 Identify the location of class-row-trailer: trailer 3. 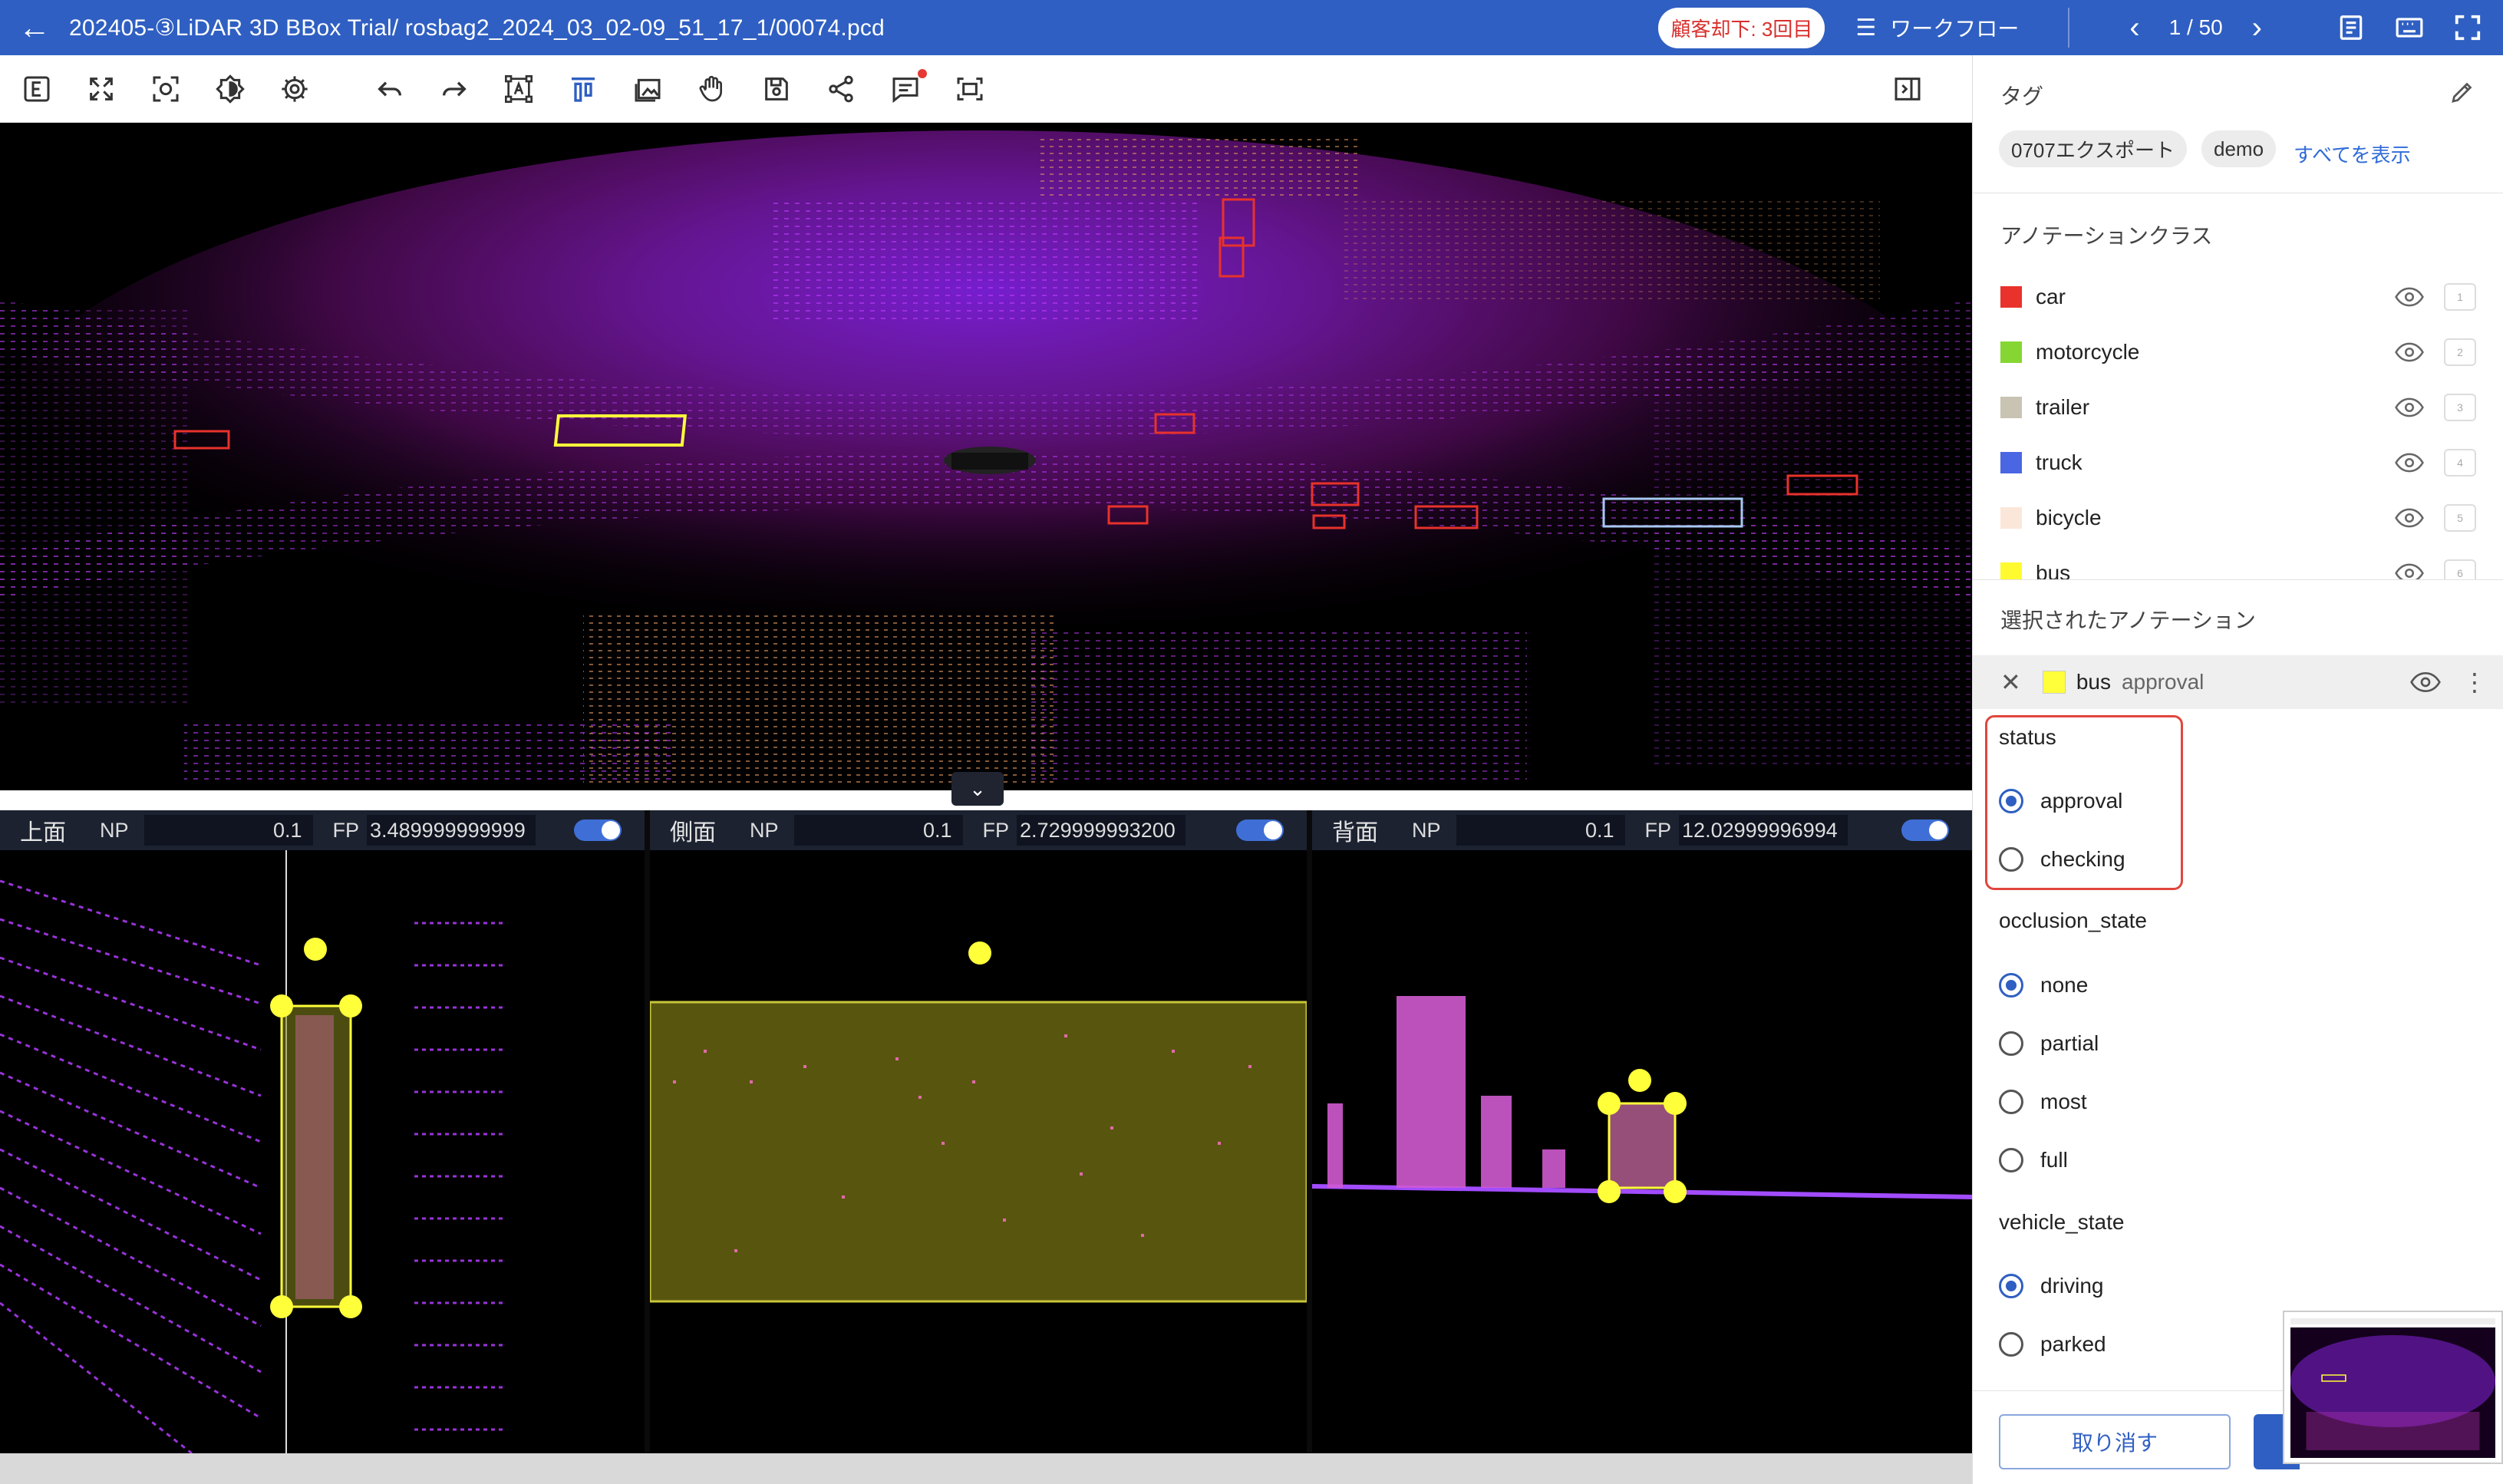
(2238, 408).